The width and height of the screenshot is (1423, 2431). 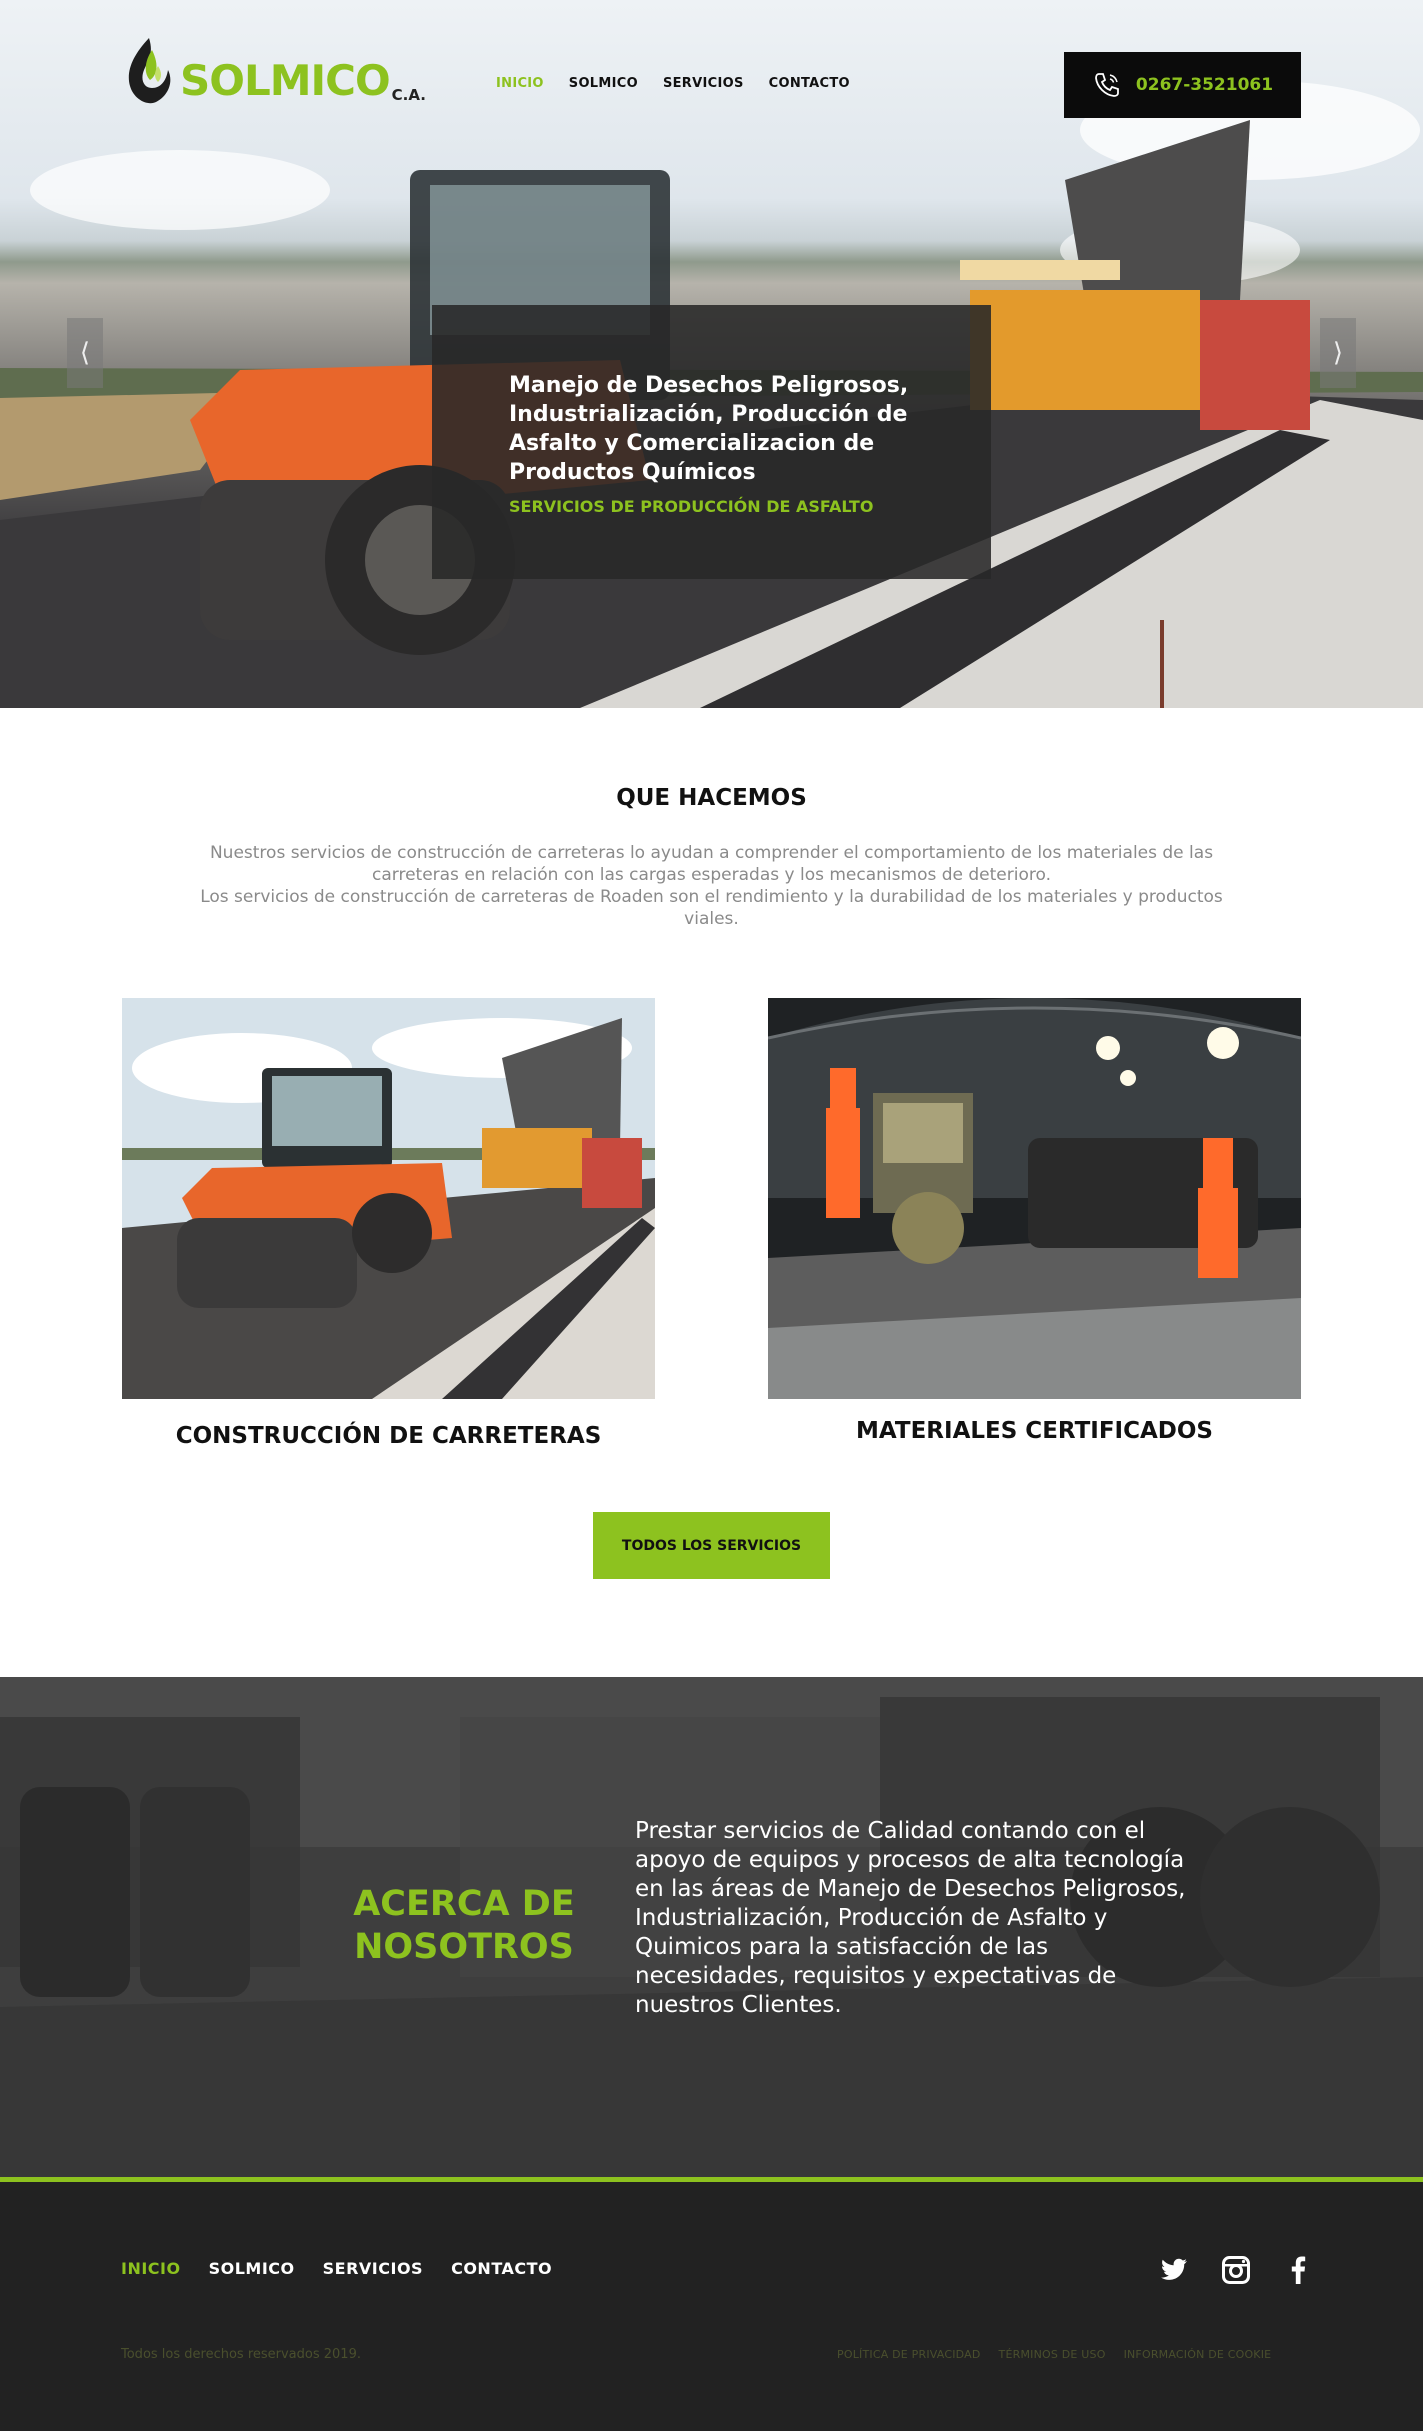 I want to click on footer-nav-item-solmico: SOLMICO, so click(x=252, y=2268).